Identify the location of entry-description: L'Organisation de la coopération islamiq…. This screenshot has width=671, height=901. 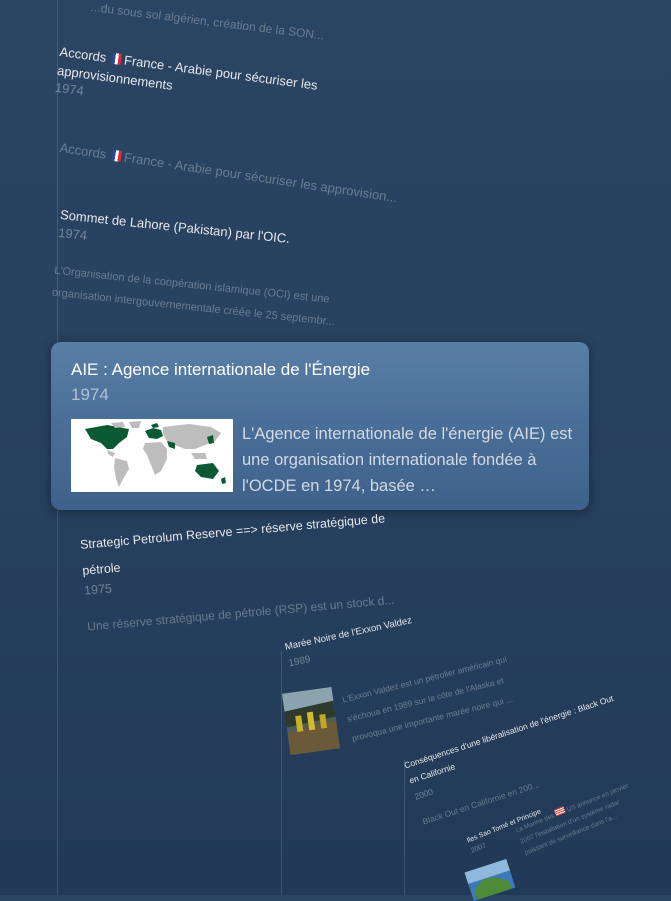
(193, 296).